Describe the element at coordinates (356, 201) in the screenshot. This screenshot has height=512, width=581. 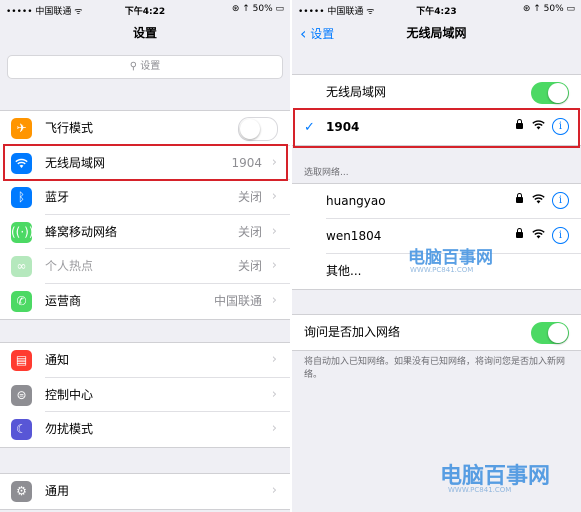
I see `network-name: huangyao` at that location.